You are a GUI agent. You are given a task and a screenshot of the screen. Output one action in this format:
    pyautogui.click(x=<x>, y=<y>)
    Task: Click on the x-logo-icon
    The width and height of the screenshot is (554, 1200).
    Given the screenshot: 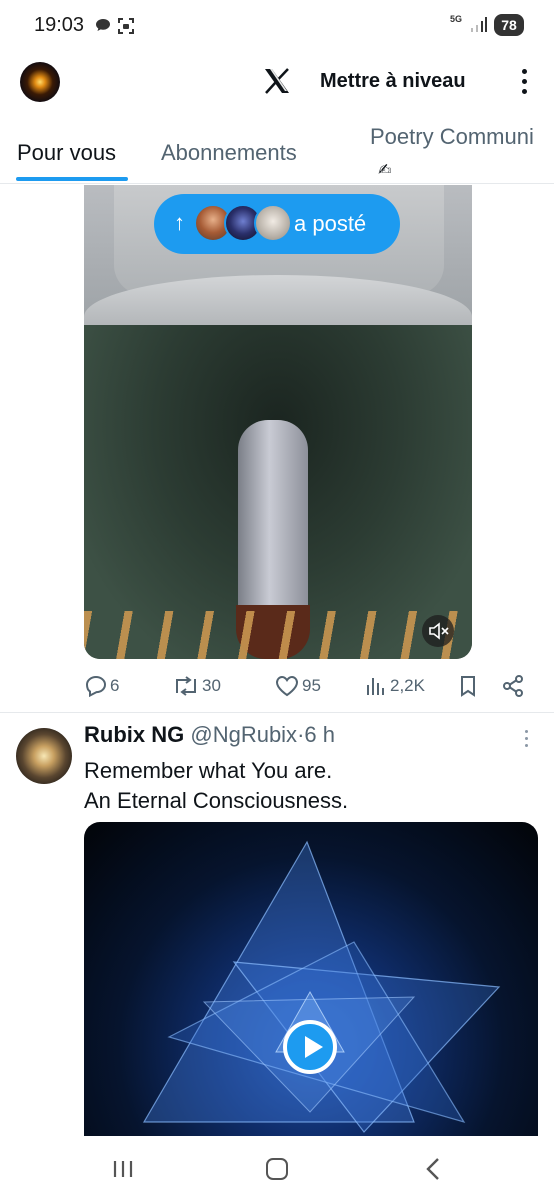 What is the action you would take?
    pyautogui.click(x=277, y=81)
    